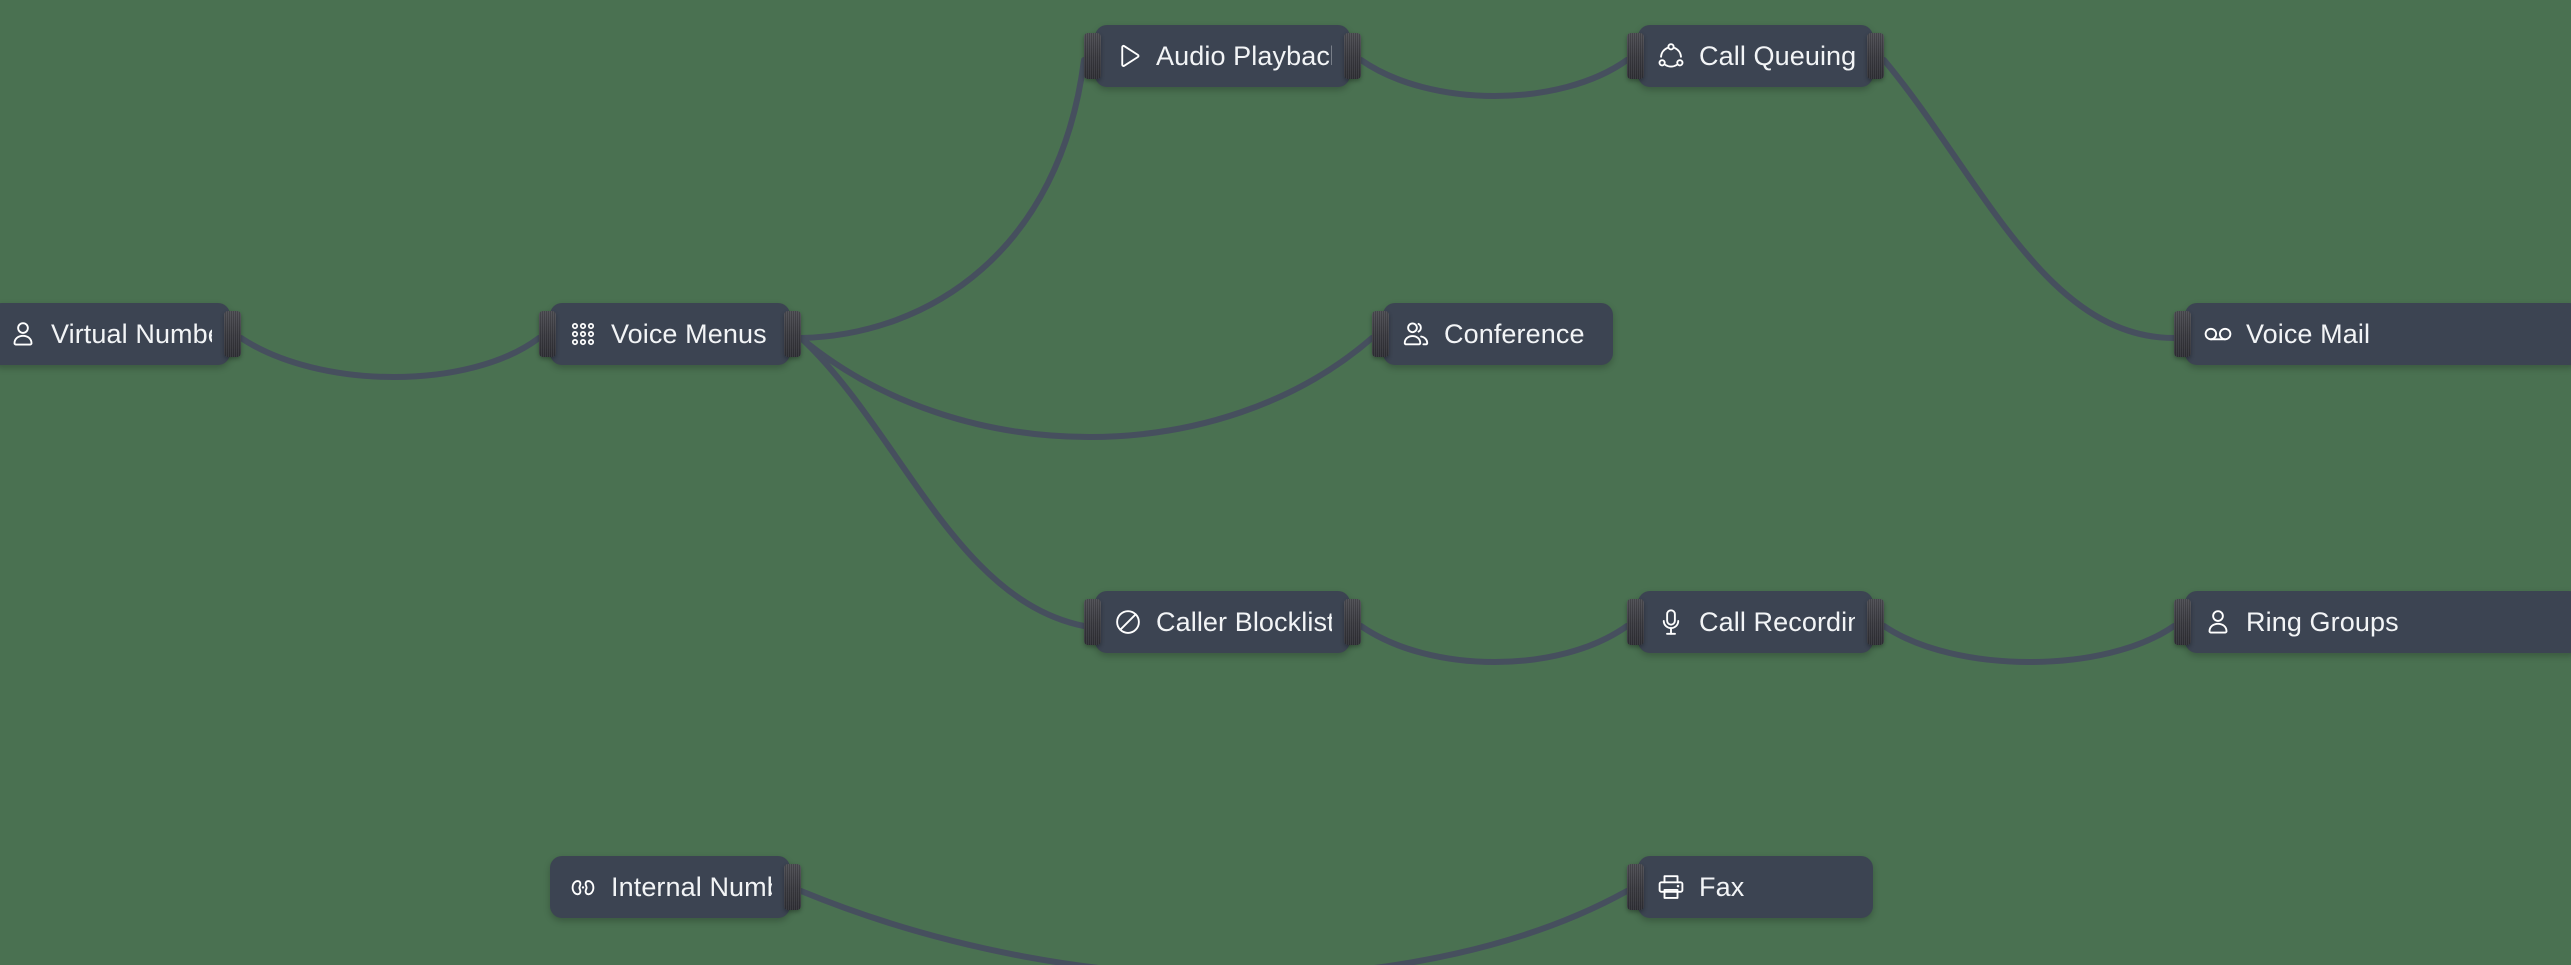  I want to click on handle-left-voice-menus, so click(547, 334).